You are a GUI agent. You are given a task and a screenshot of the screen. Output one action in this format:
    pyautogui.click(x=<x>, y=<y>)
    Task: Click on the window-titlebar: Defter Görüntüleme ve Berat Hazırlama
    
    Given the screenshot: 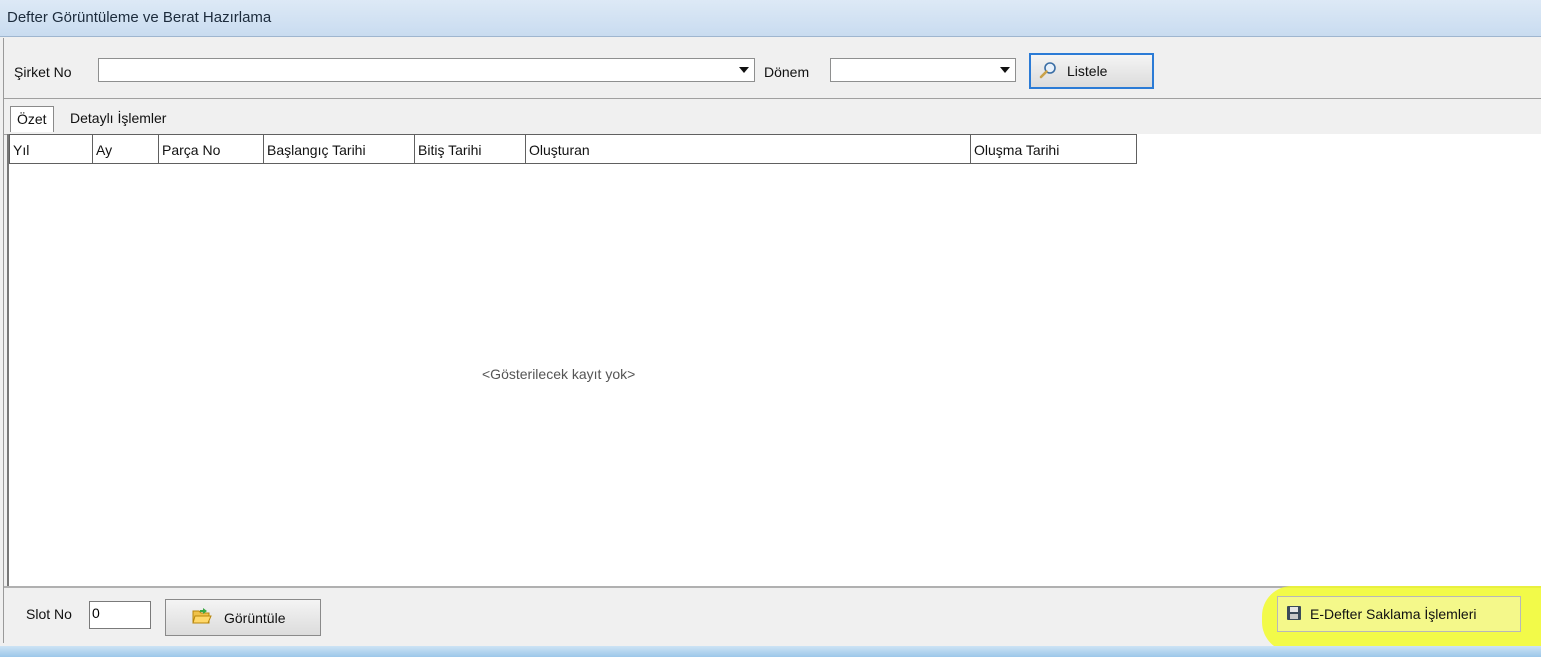 What is the action you would take?
    pyautogui.click(x=770, y=18)
    